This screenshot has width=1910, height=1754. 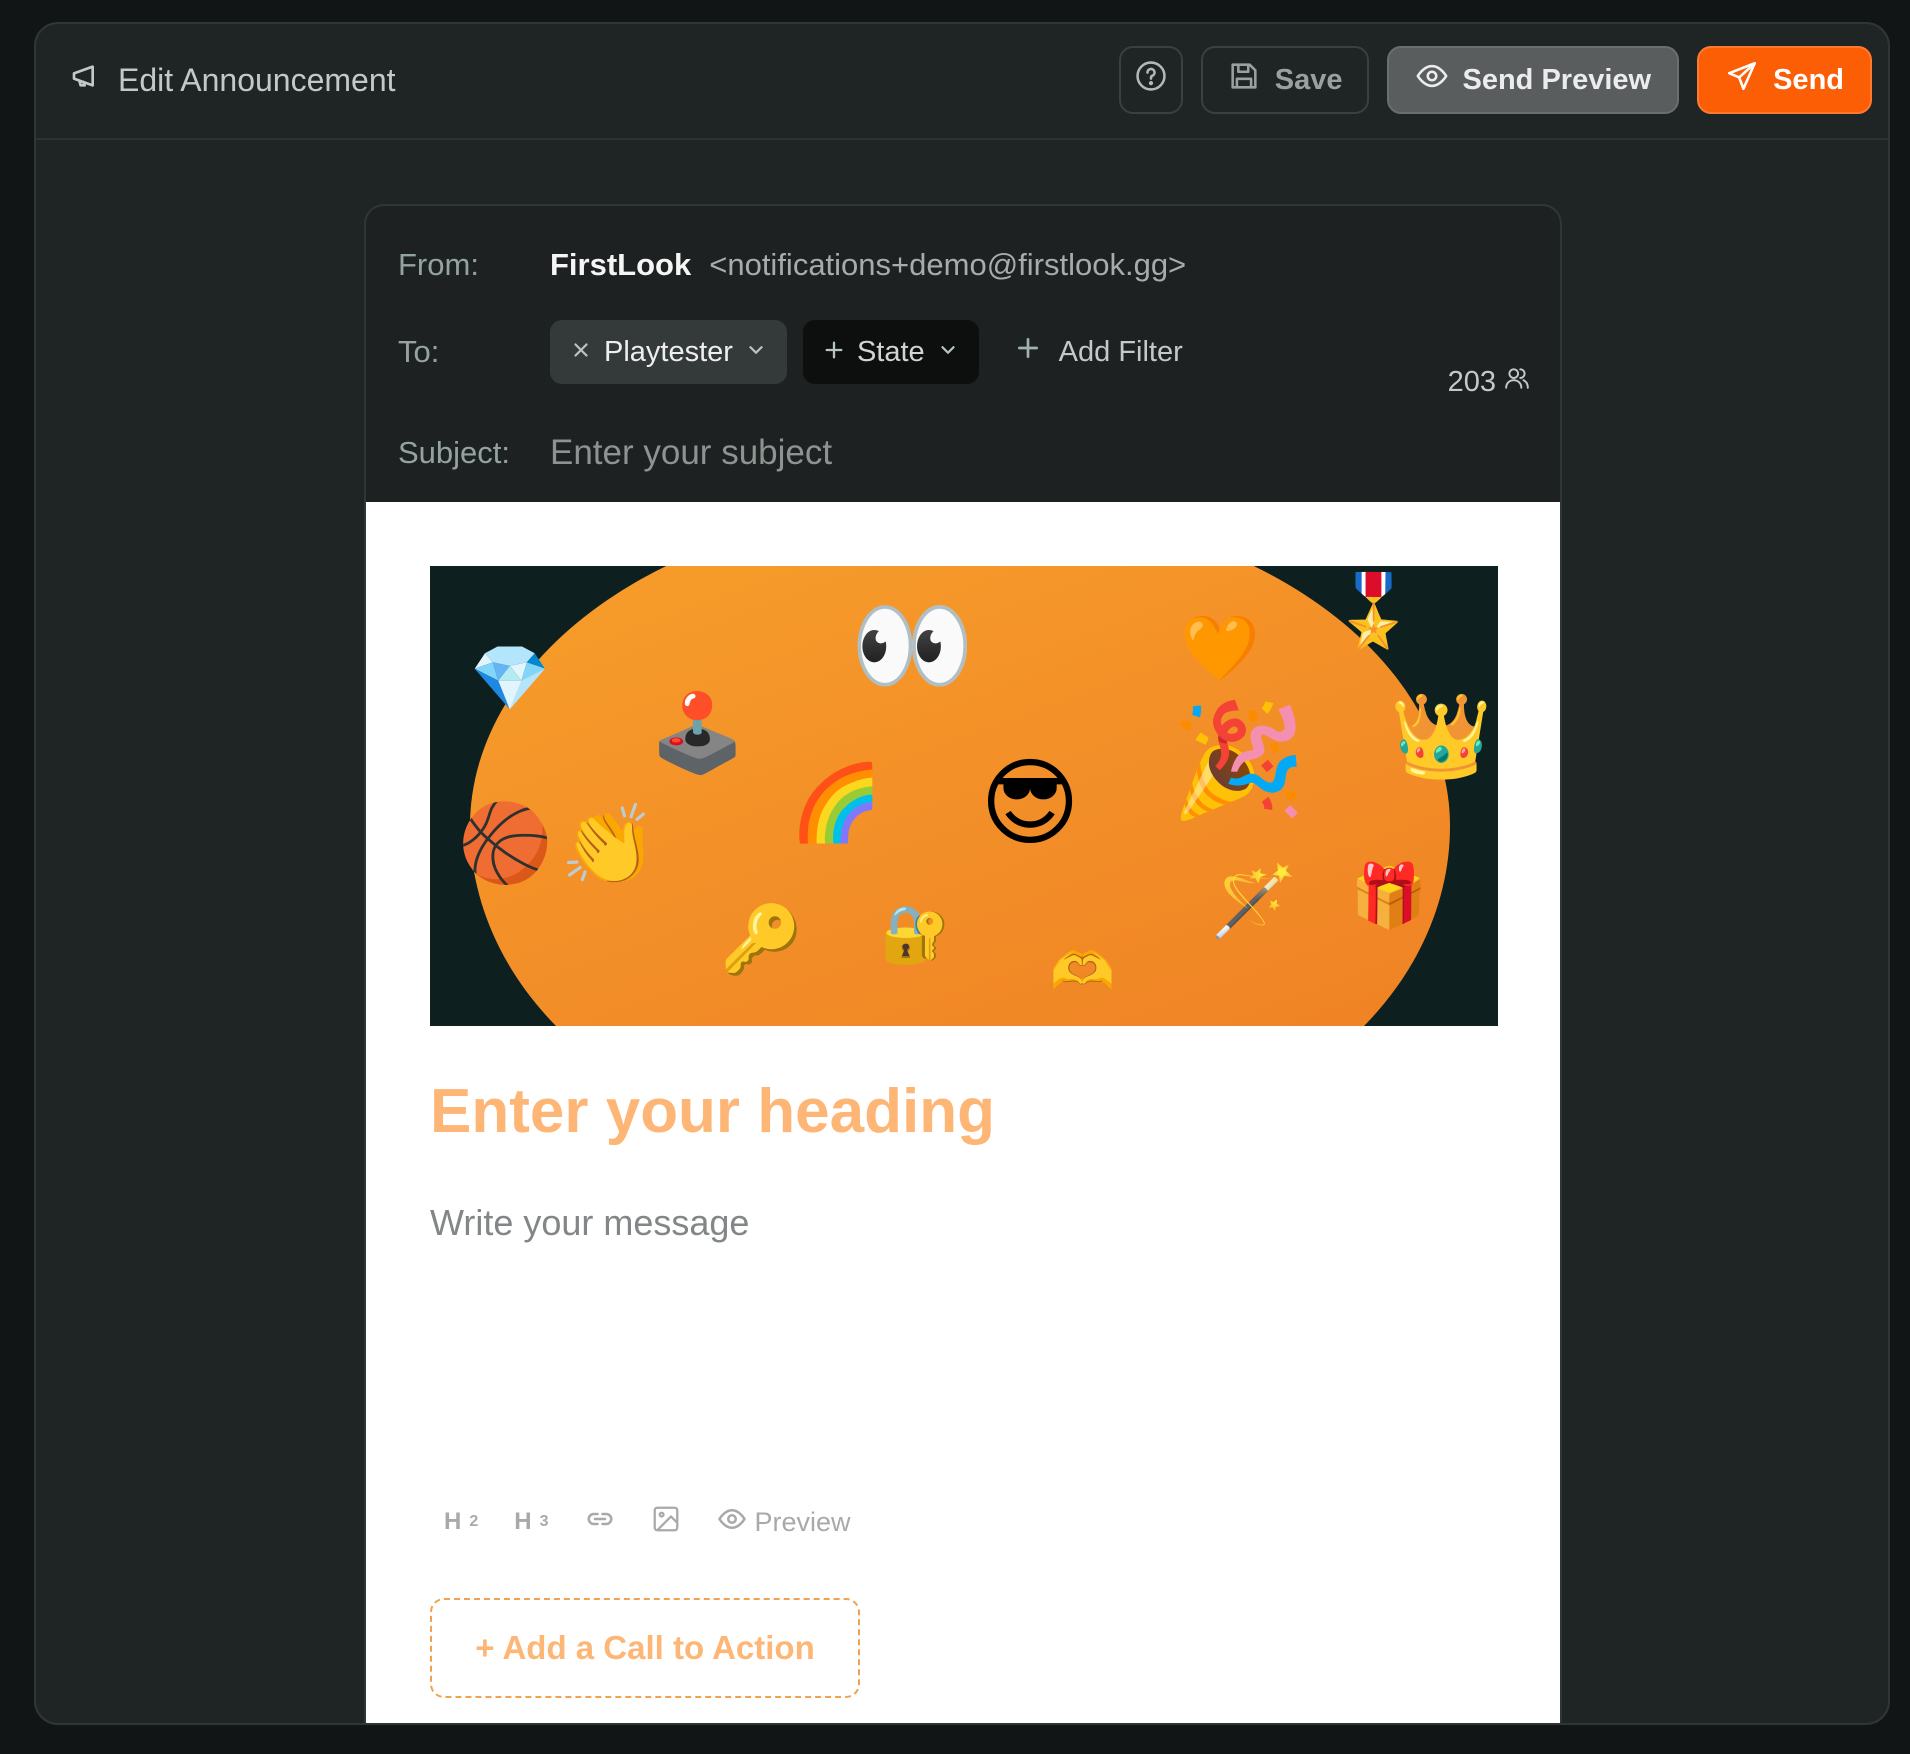 I want to click on floppy-disk-icon, so click(x=1244, y=80).